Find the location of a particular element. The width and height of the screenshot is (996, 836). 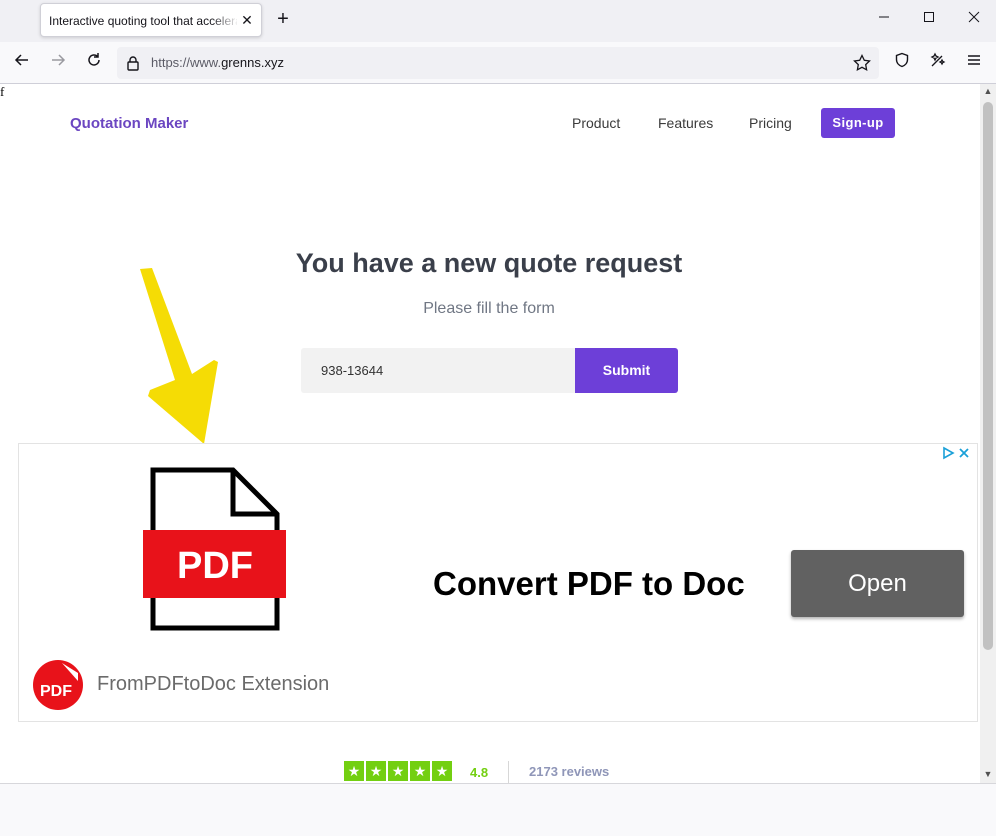

page-scrollbar: ▲ ▼ is located at coordinates (988, 433).